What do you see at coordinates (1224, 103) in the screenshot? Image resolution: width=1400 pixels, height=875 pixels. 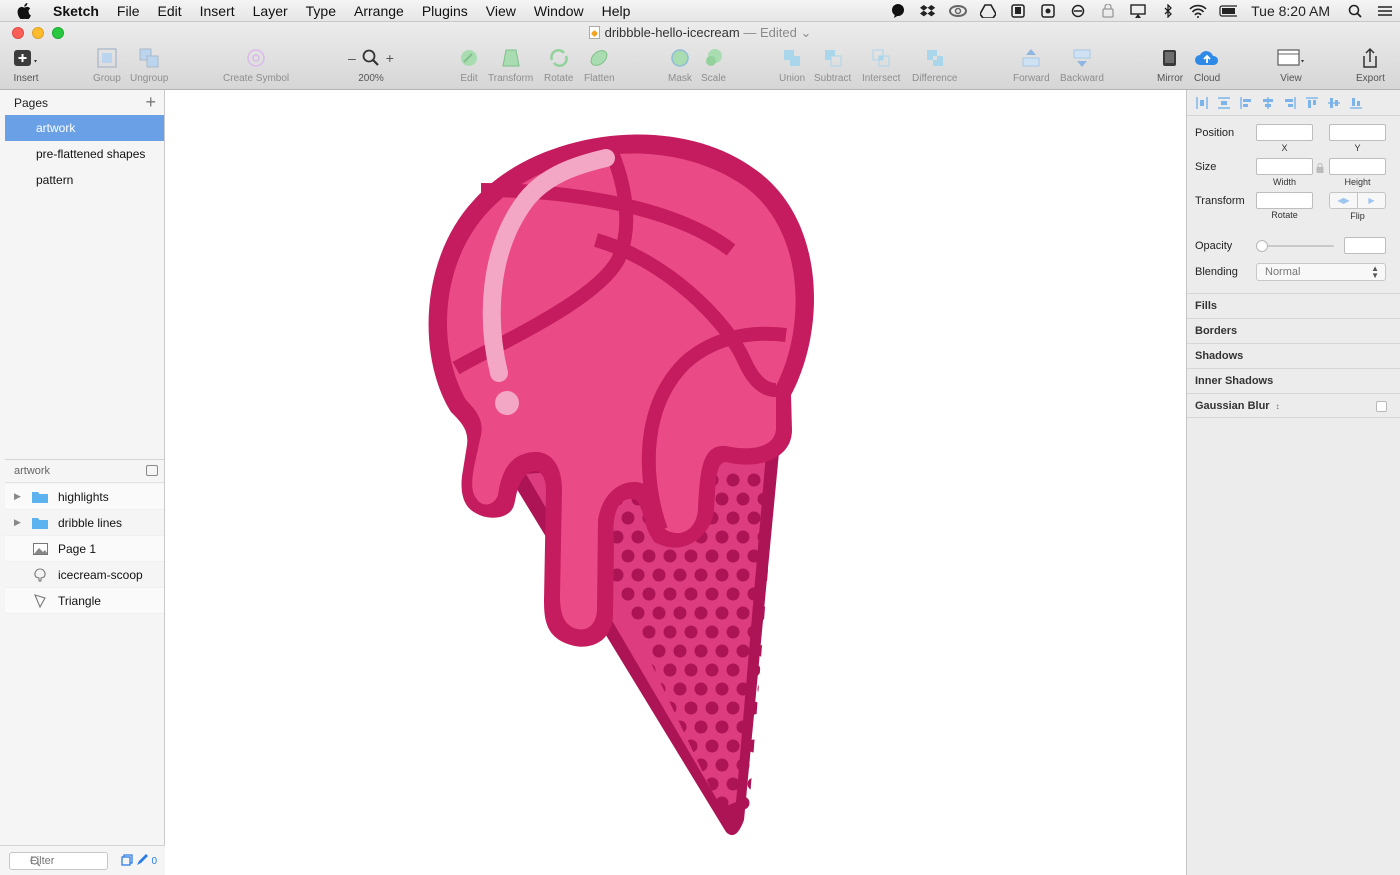 I see `distribute-vertical-icon` at bounding box center [1224, 103].